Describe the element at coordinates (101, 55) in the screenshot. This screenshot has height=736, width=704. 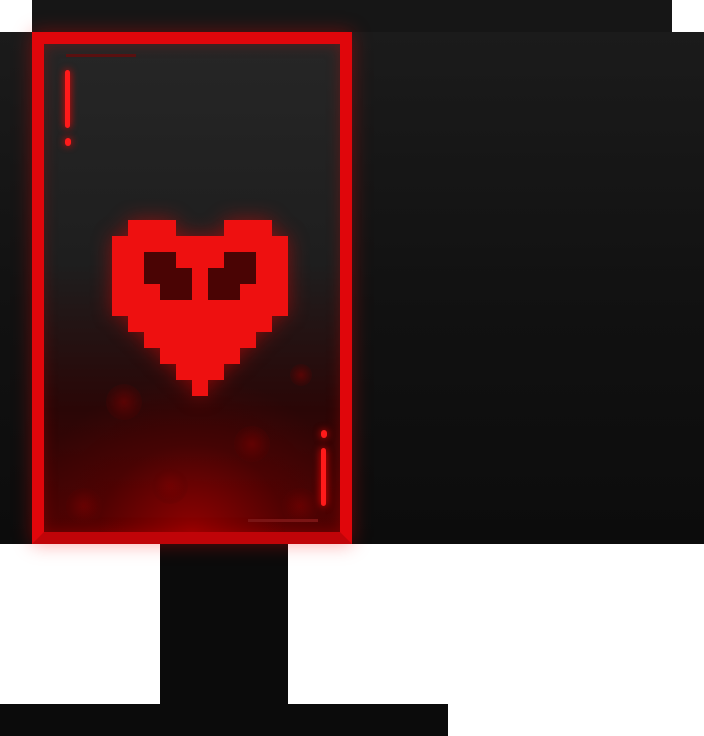
I see `card-top-accent-line` at that location.